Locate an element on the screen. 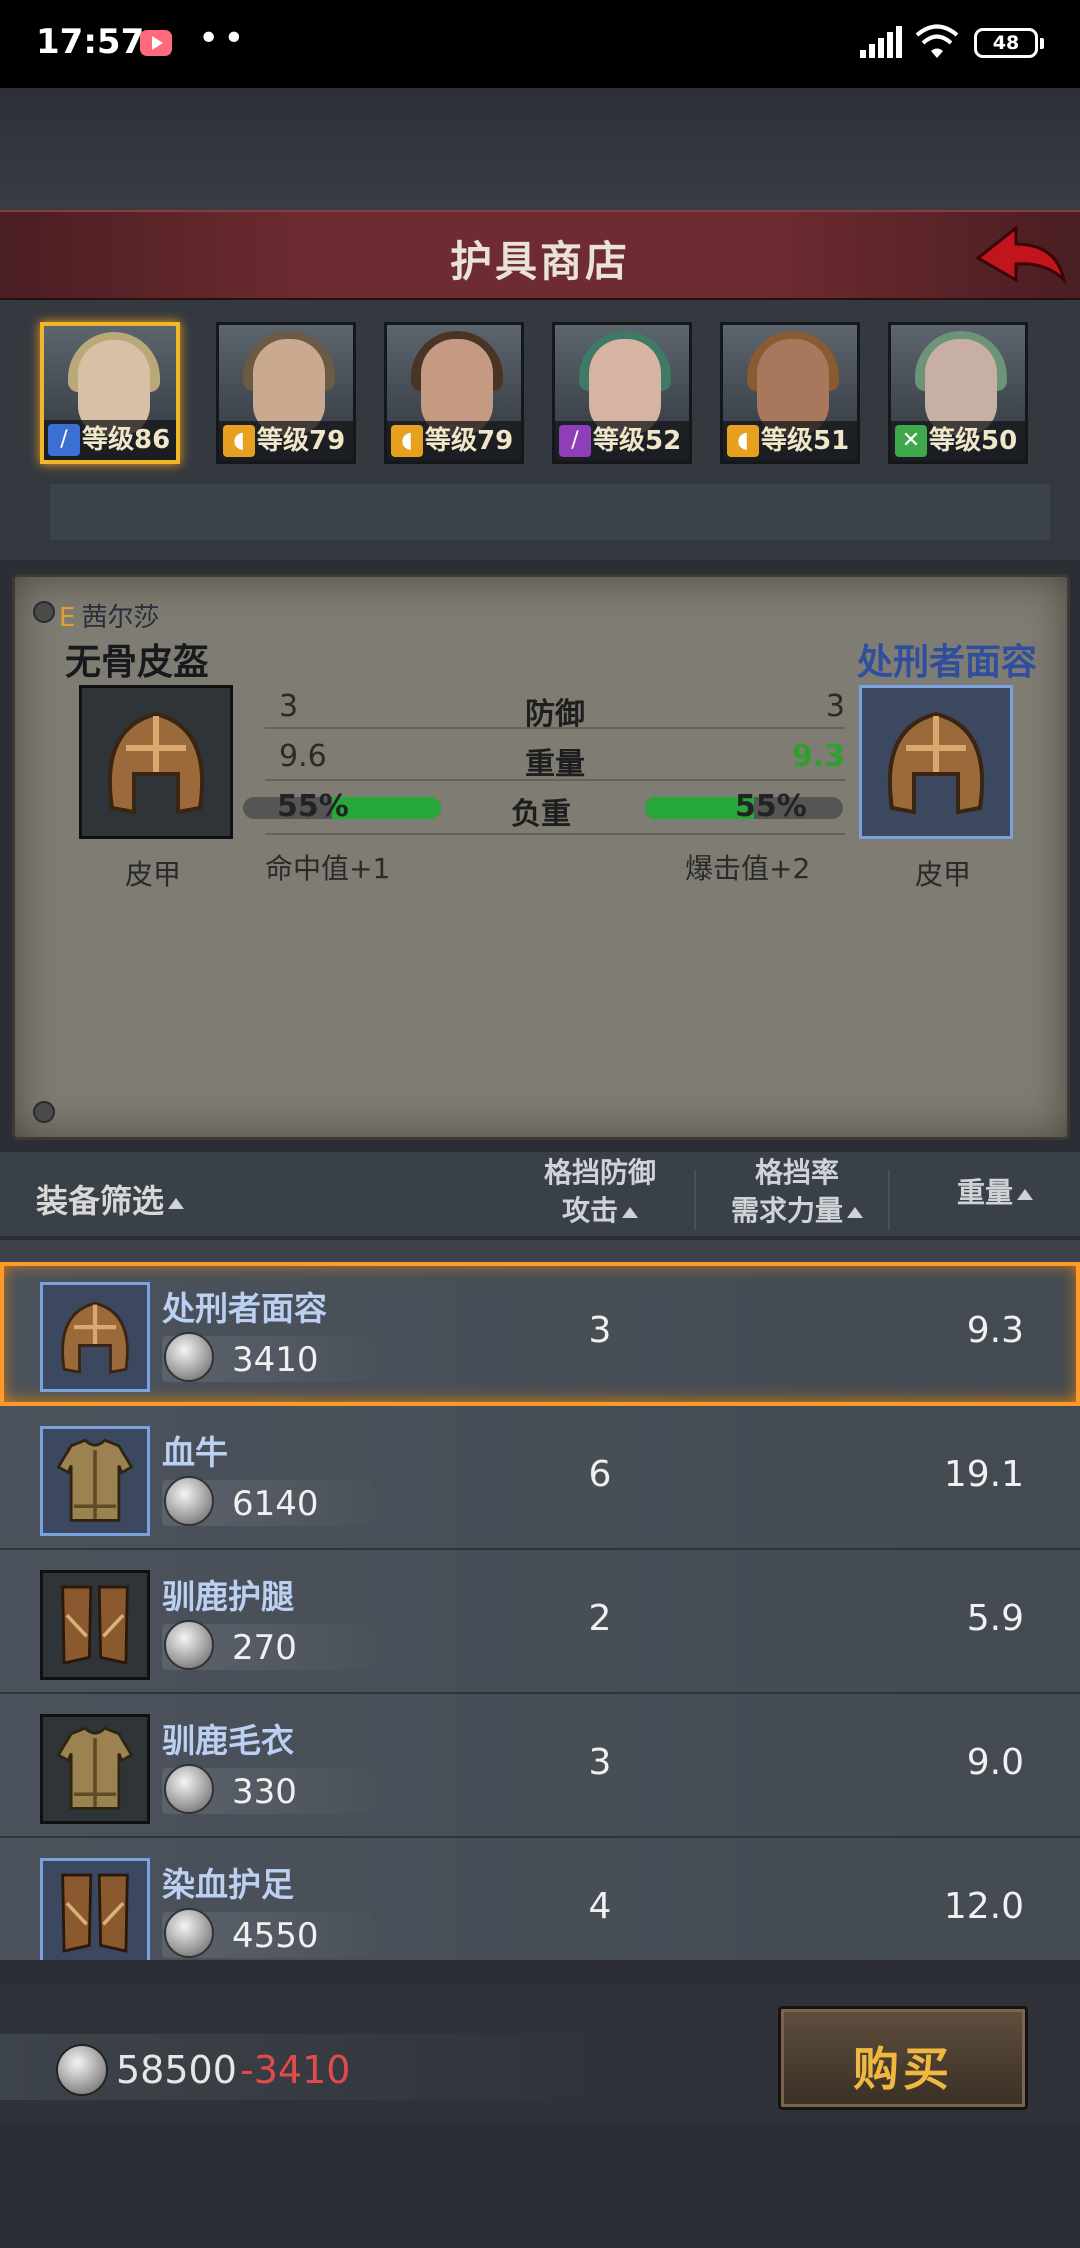 The width and height of the screenshot is (1080, 2248). column-sublabel: 攻击 is located at coordinates (589, 1210).